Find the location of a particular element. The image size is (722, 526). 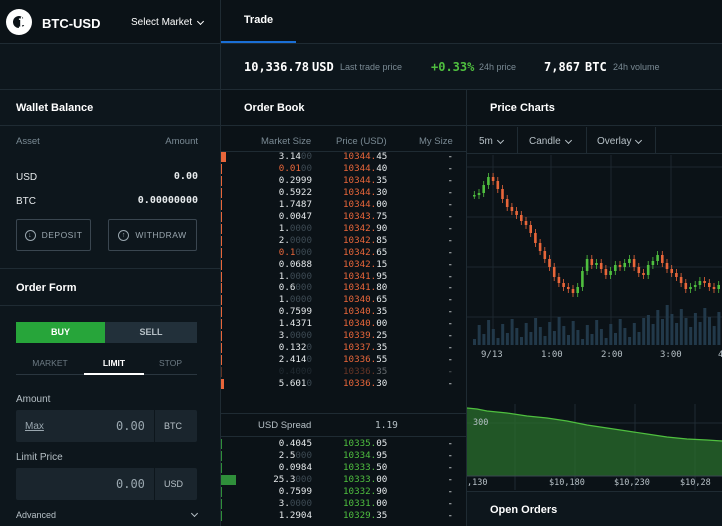

tab-market: MARKET is located at coordinates (50, 363).